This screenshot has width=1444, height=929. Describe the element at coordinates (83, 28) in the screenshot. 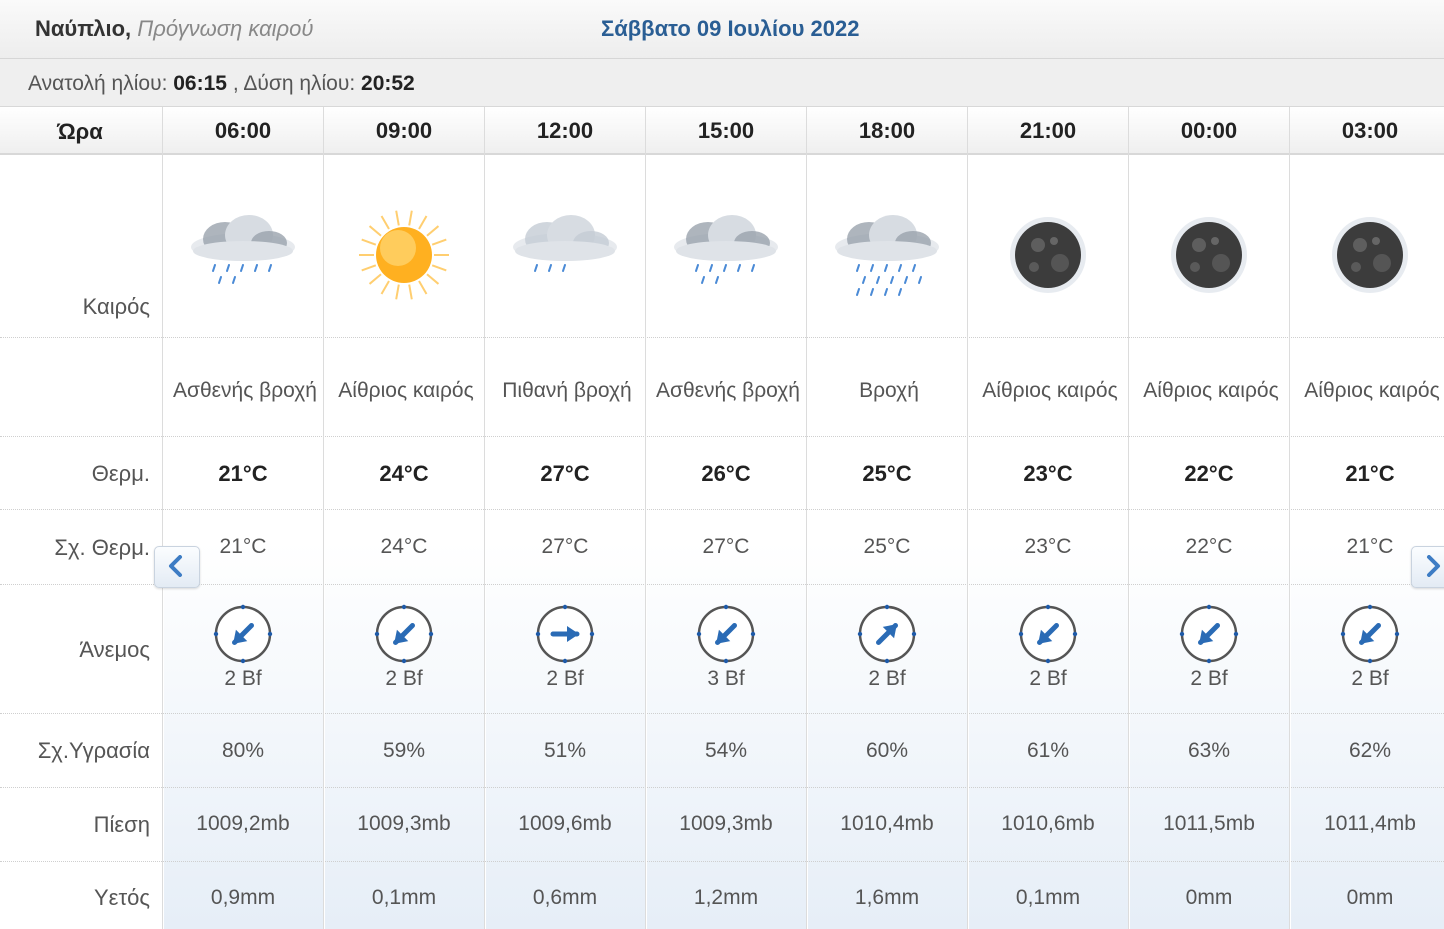

I see `city-name: Ναύπλιο,` at that location.